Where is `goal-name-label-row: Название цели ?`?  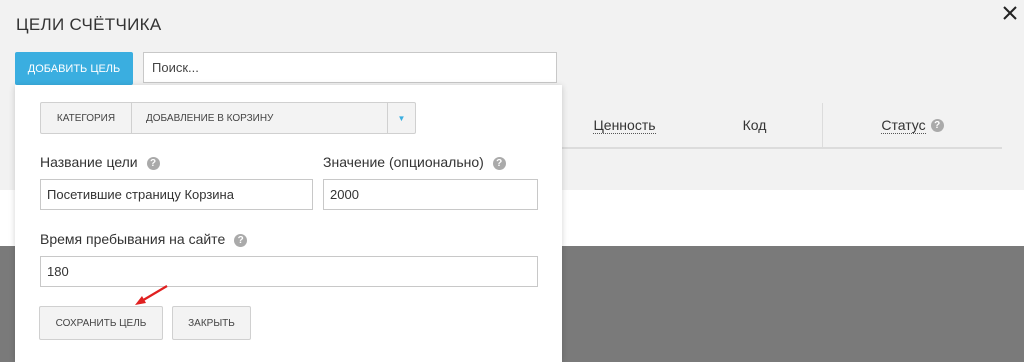
goal-name-label-row: Название цели ? is located at coordinates (100, 162).